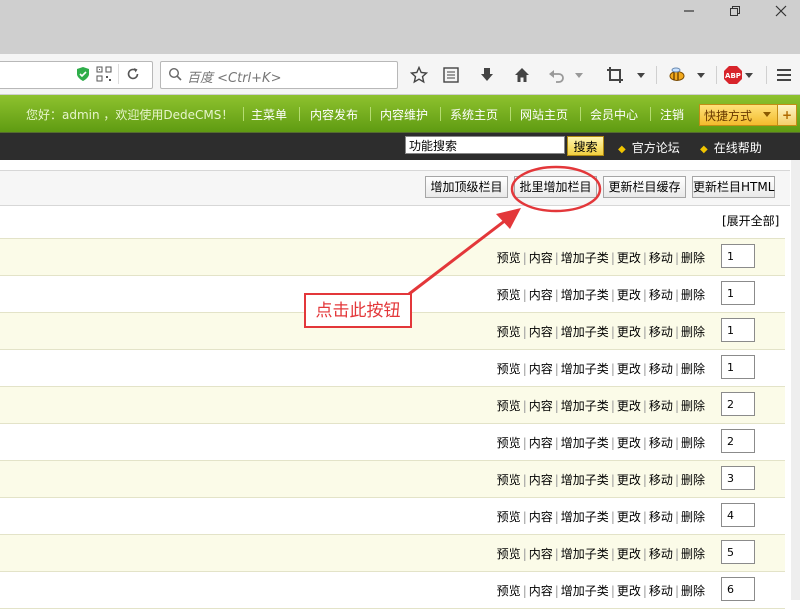 Image resolution: width=800 pixels, height=609 pixels. What do you see at coordinates (585, 146) in the screenshot?
I see `function-search-button: 搜索` at bounding box center [585, 146].